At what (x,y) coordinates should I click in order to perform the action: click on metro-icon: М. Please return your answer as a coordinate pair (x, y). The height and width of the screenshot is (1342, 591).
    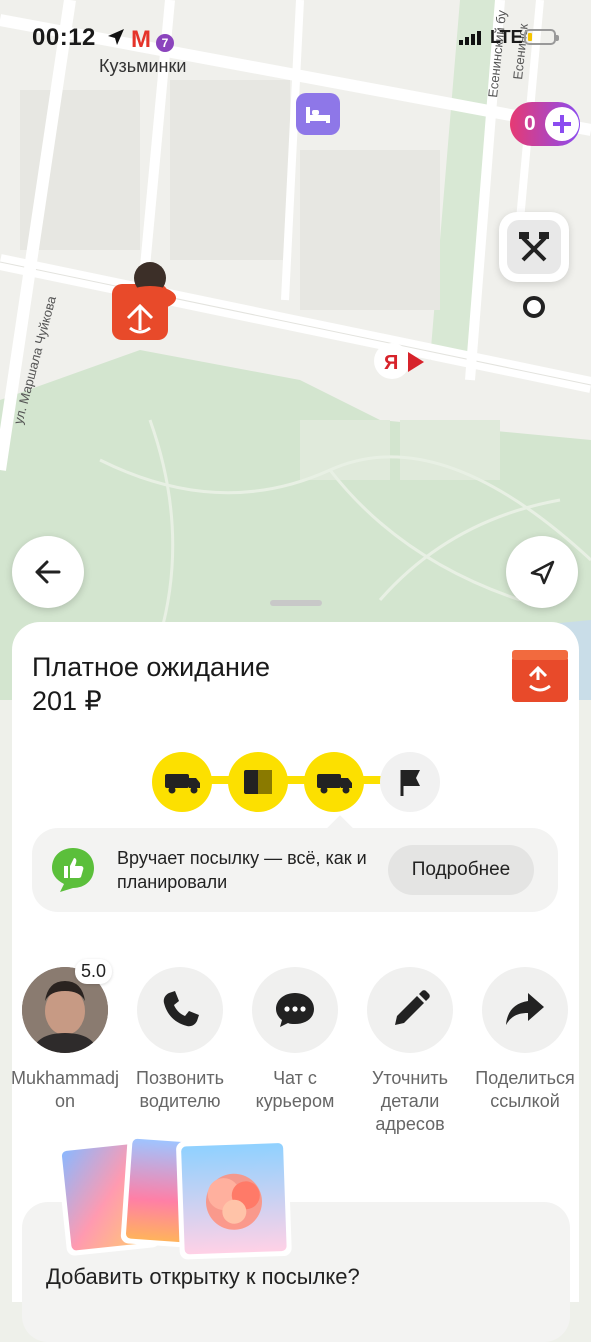
    Looking at the image, I should click on (141, 39).